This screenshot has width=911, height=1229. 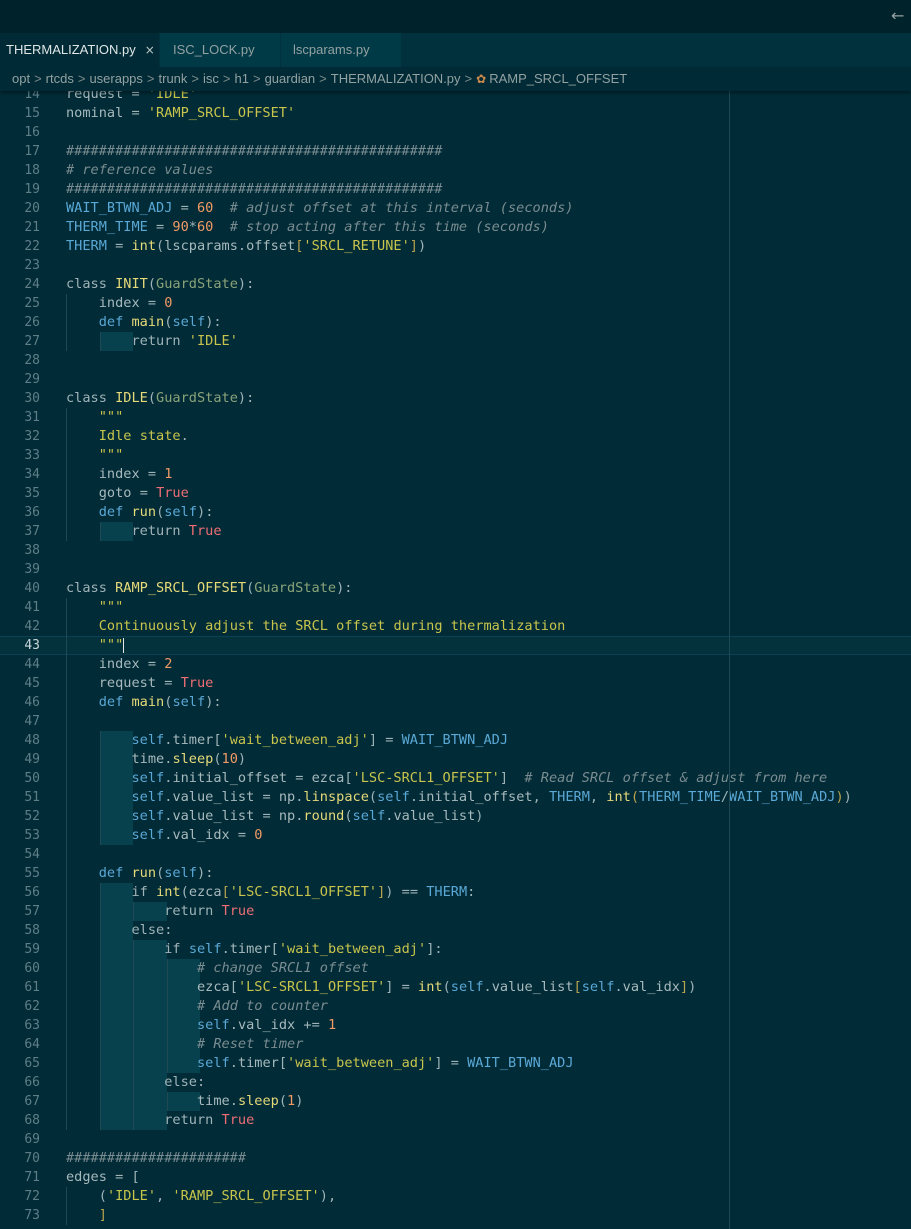 I want to click on code-line: 28, so click(x=455, y=360).